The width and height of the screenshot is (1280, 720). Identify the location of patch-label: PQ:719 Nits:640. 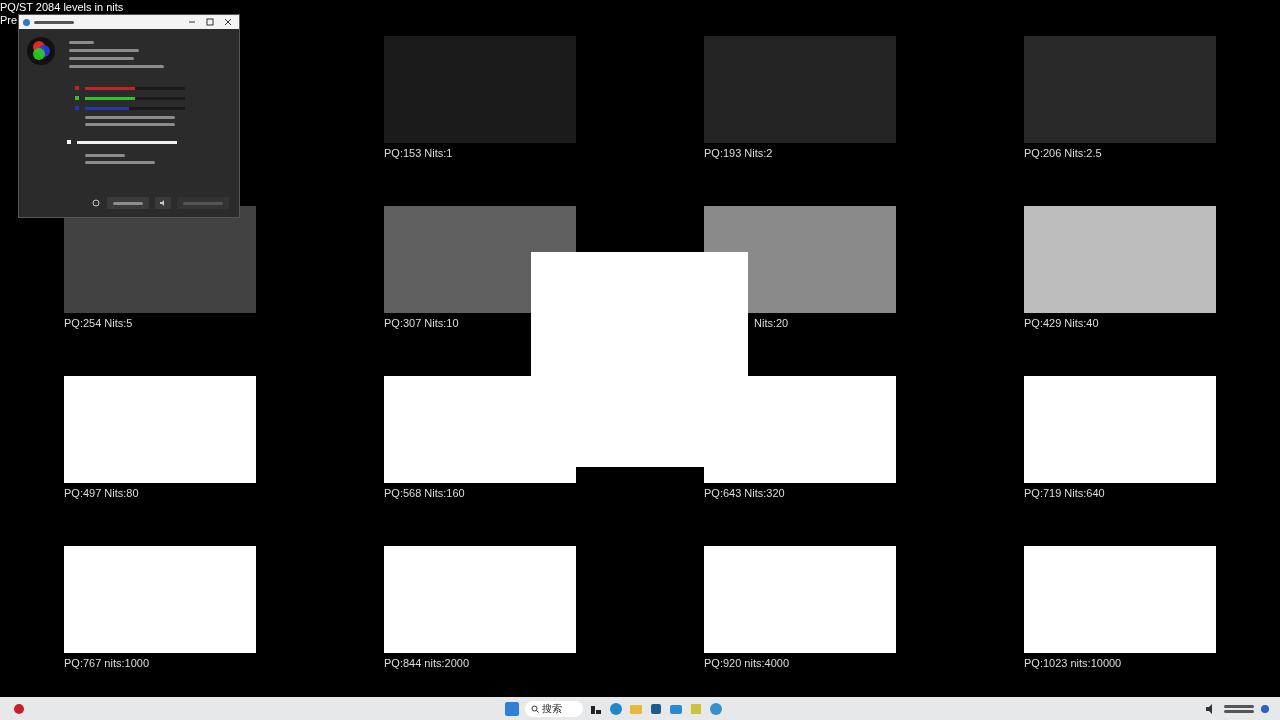
(1064, 493).